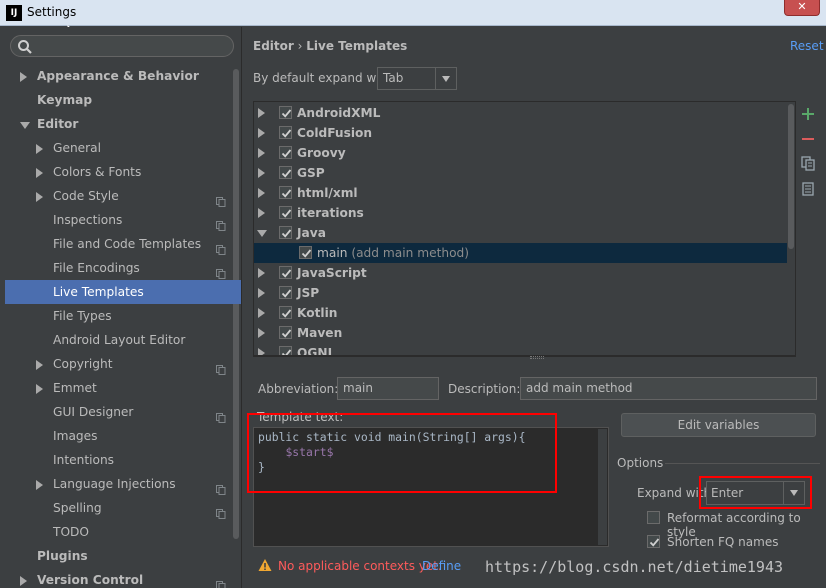 The height and width of the screenshot is (588, 826). What do you see at coordinates (413, 13) in the screenshot?
I see `title-bar: IJ Settings ✕` at bounding box center [413, 13].